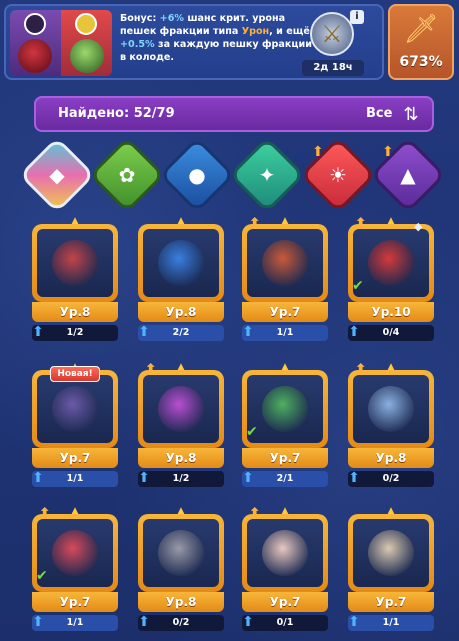 This screenshot has height=641, width=459. Describe the element at coordinates (418, 226) in the screenshot. I see `gem-badge-icon: ◆` at that location.